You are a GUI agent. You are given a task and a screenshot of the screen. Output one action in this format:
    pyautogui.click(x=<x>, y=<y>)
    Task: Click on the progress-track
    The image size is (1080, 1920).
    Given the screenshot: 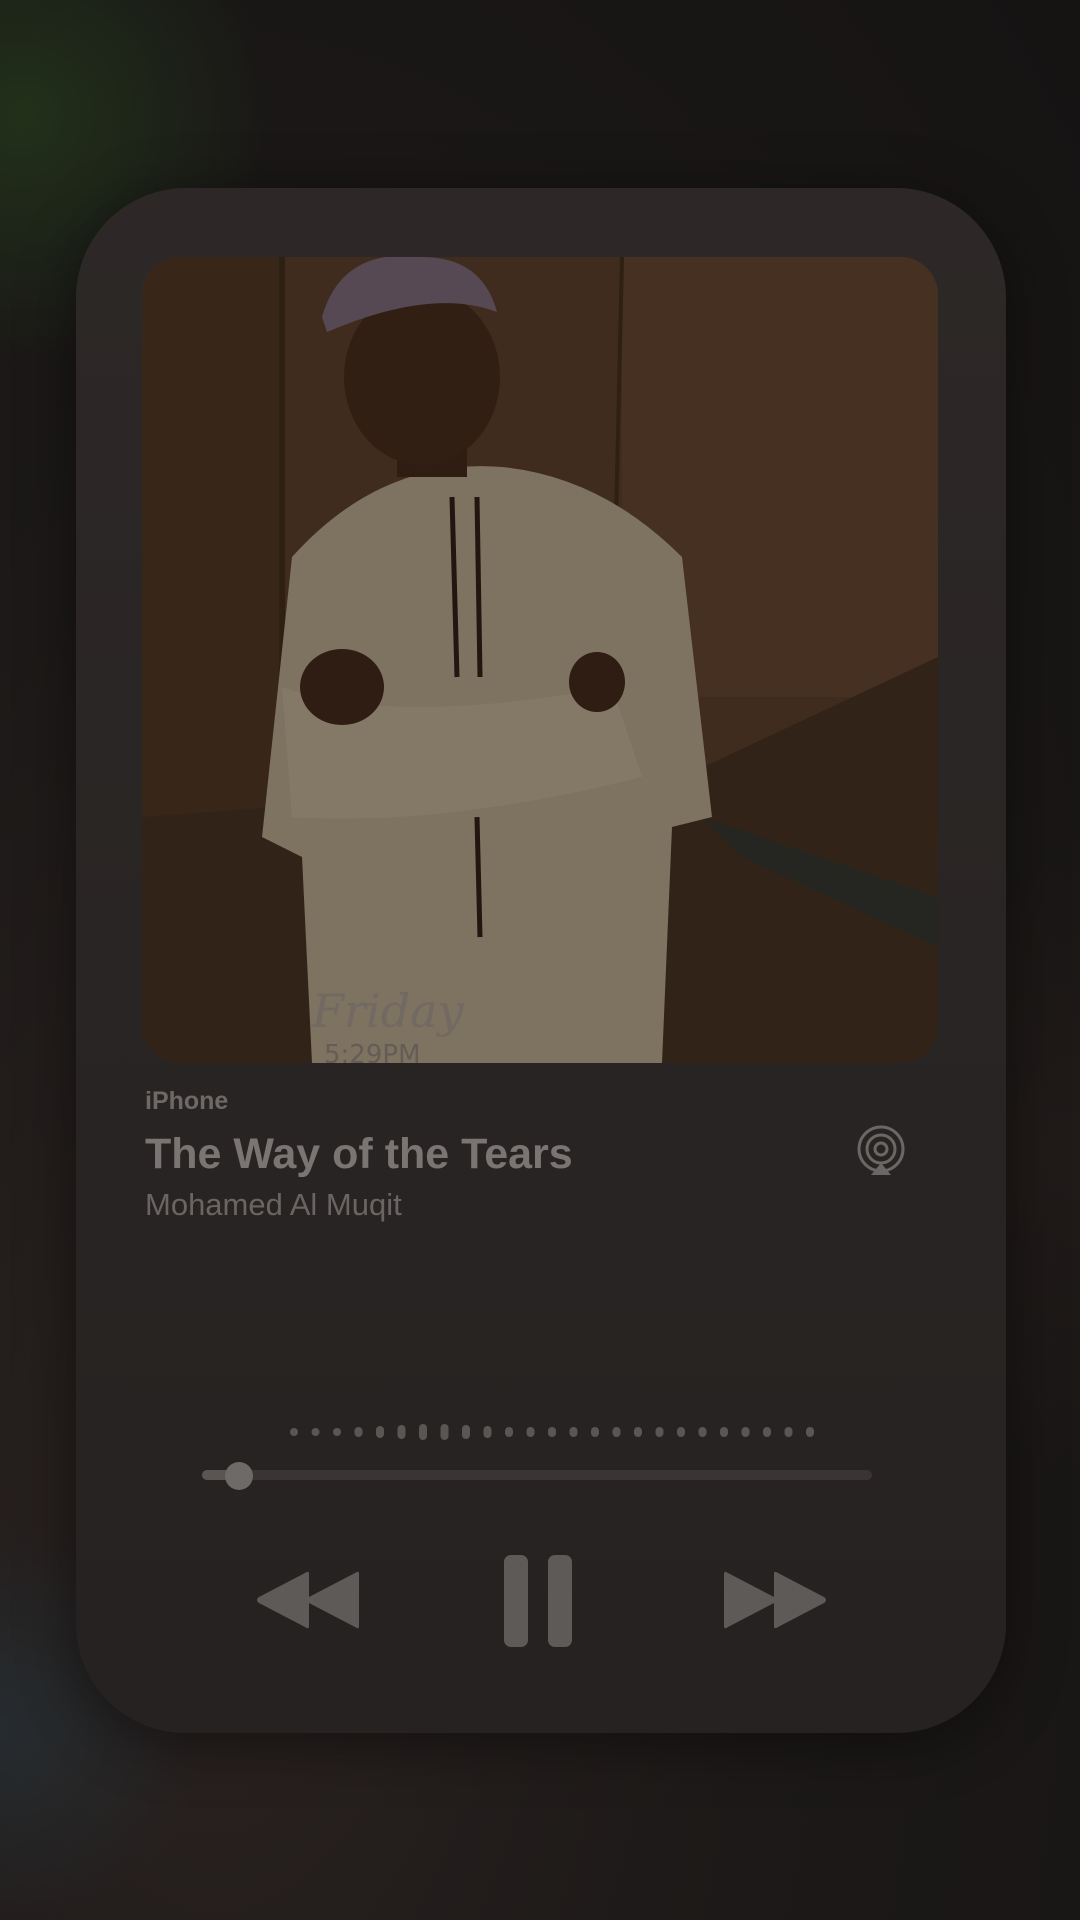 What is the action you would take?
    pyautogui.click(x=537, y=1475)
    